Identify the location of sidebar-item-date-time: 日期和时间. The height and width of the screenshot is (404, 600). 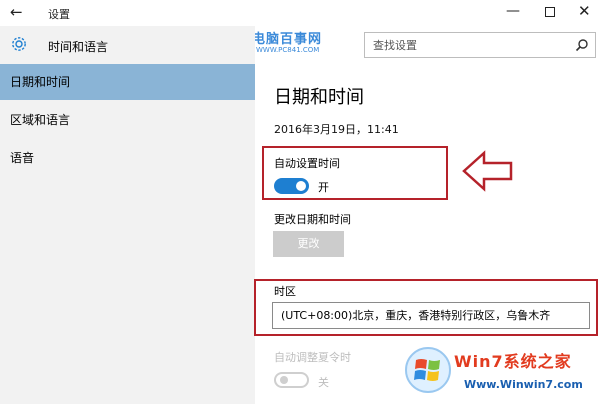
(127, 82).